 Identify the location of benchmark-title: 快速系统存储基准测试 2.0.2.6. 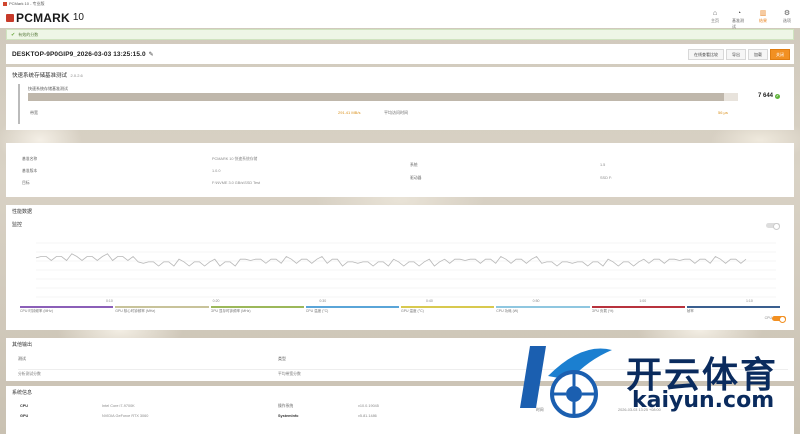
(400, 75).